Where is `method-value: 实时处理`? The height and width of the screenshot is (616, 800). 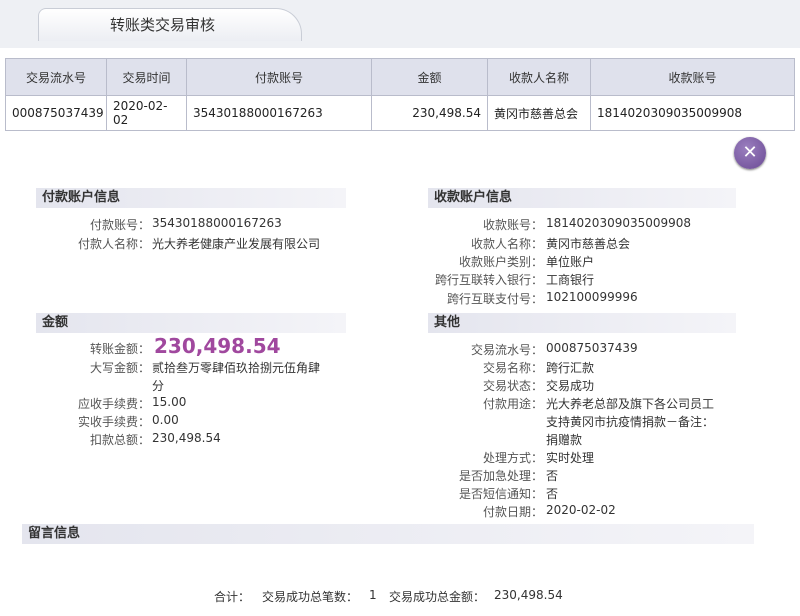
method-value: 实时处理 is located at coordinates (570, 458).